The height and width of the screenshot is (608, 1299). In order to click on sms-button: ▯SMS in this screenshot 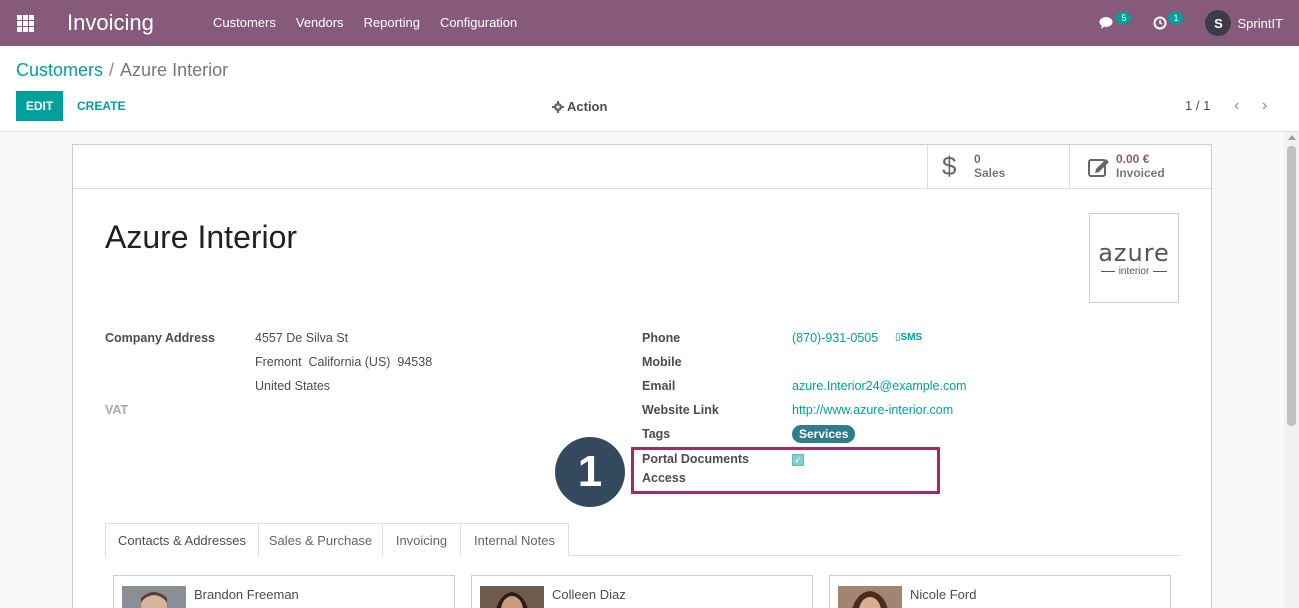, I will do `click(908, 337)`.